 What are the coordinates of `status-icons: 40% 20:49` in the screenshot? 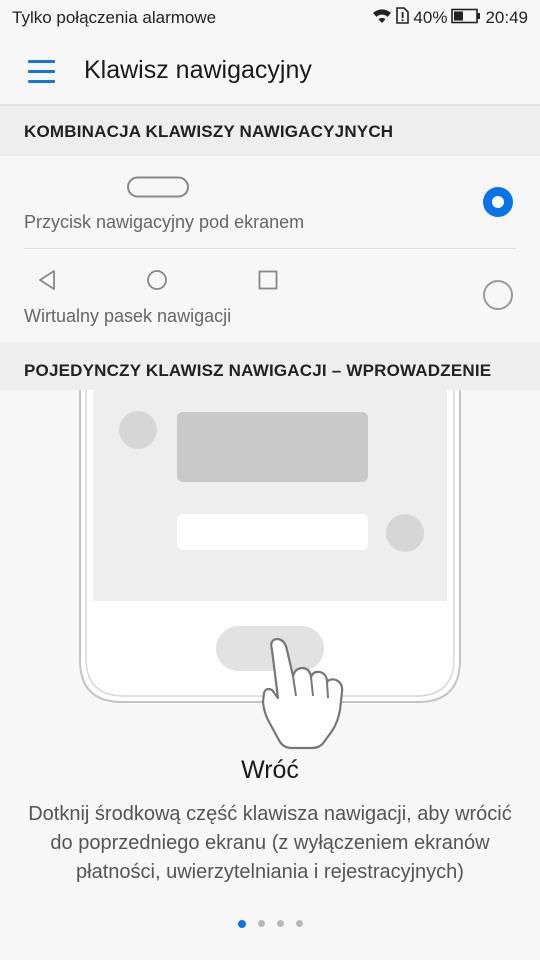 It's located at (450, 18).